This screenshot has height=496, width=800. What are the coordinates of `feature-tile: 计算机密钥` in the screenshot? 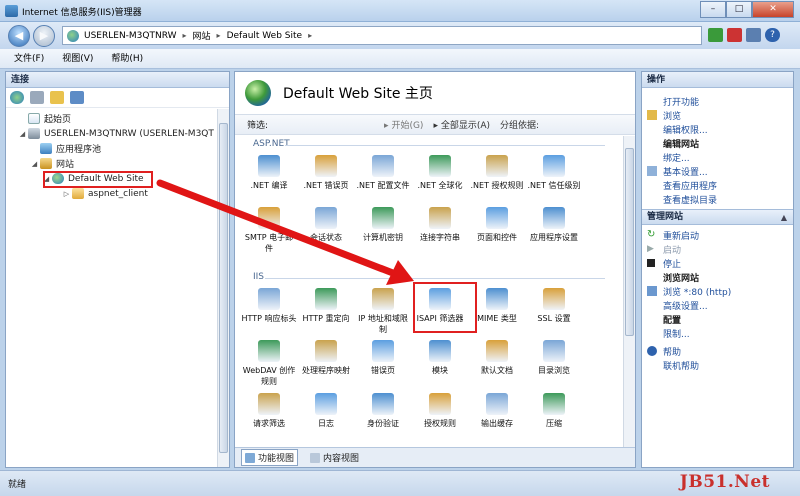 It's located at (383, 225).